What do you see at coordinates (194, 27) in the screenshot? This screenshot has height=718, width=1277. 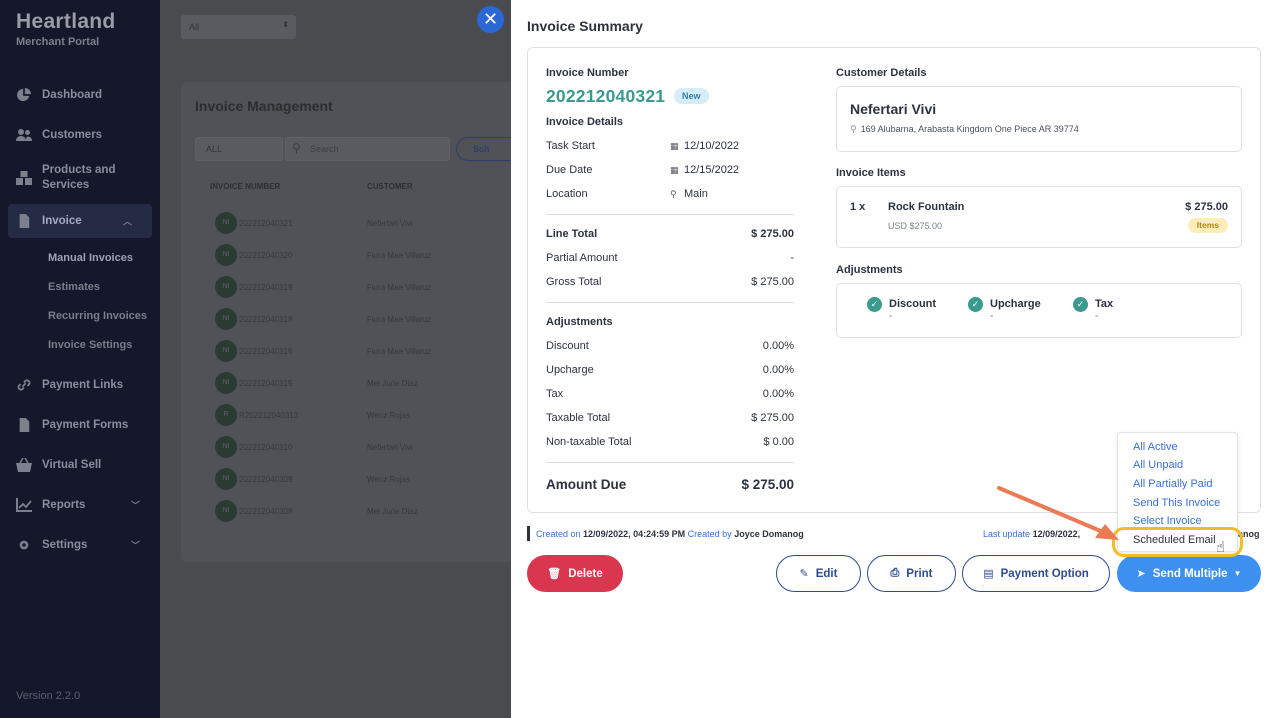 I see `top-filter-value: All` at bounding box center [194, 27].